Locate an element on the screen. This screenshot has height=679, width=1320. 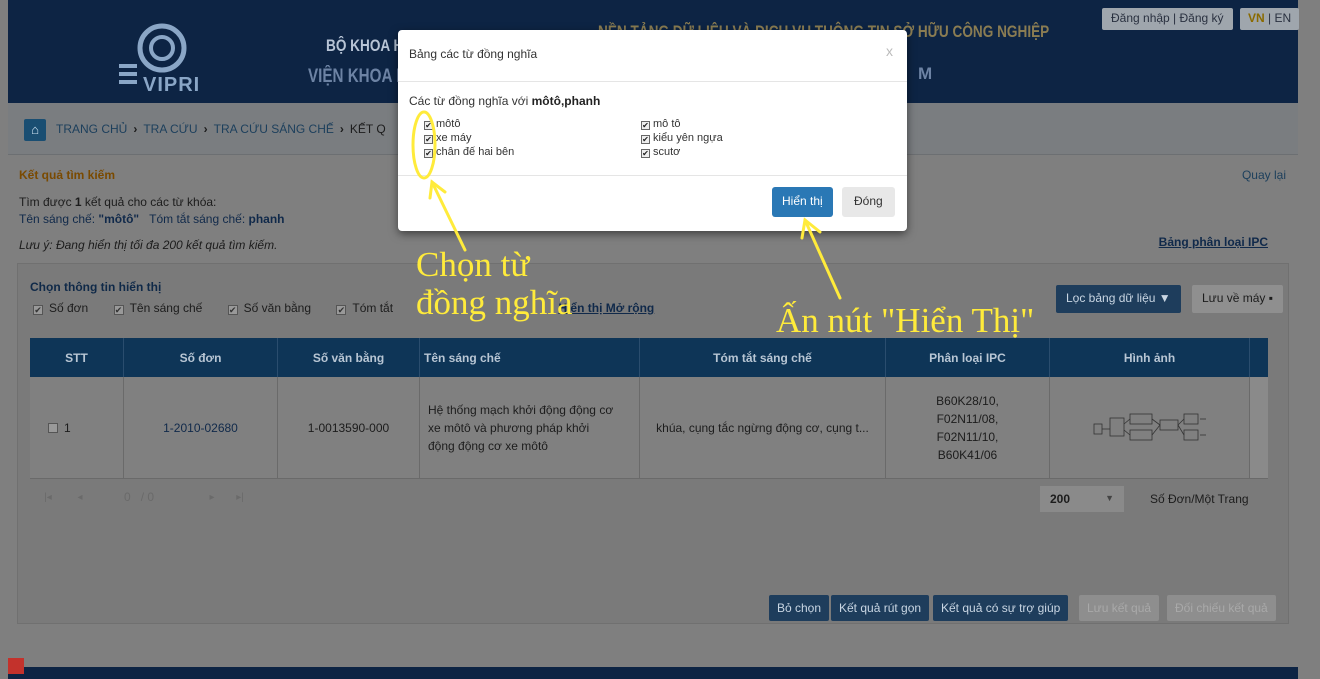
home-icon: ⌂ is located at coordinates (35, 130).